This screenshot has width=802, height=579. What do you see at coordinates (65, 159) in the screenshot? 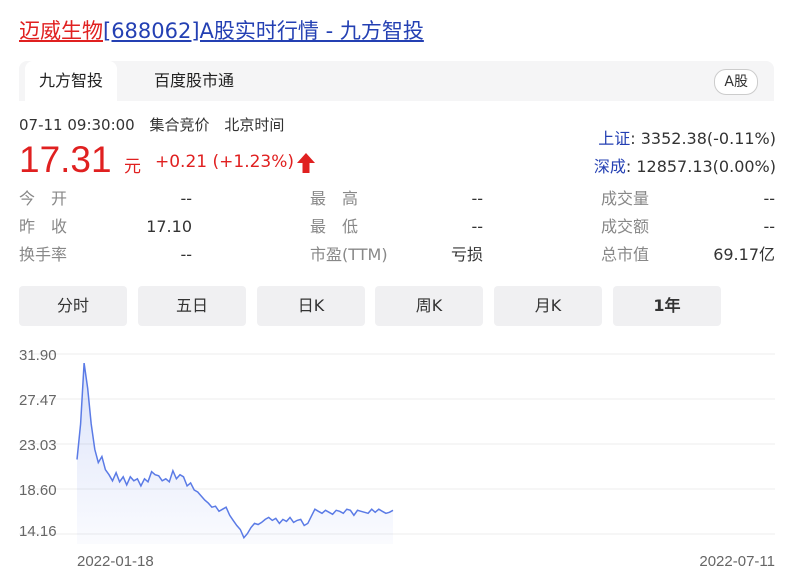
I see `current-price: 17.31` at bounding box center [65, 159].